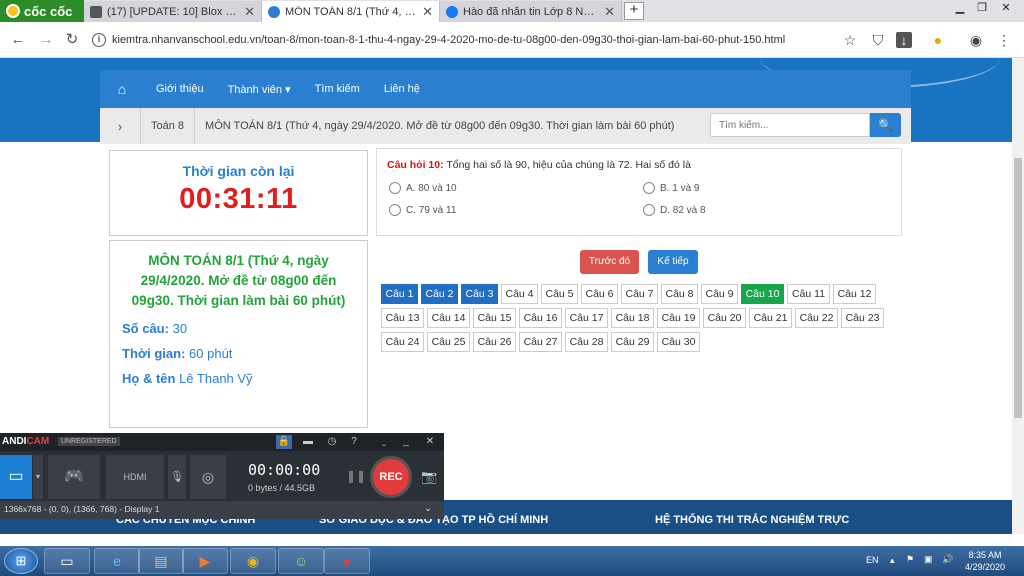  I want to click on question-button-7: Câu 7, so click(639, 294).